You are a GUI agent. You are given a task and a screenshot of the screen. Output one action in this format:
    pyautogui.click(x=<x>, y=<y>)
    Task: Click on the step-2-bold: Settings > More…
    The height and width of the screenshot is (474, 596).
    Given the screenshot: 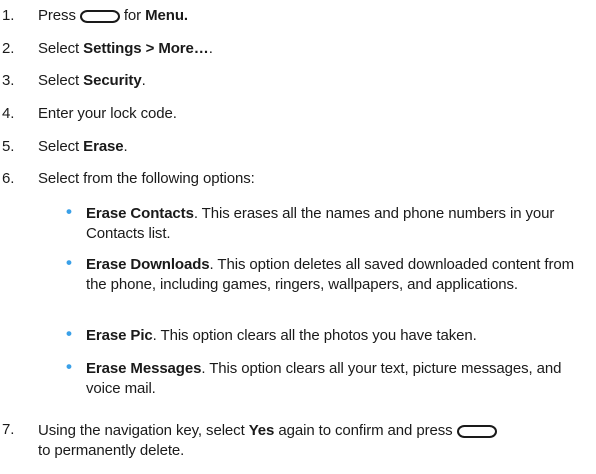 What is the action you would take?
    pyautogui.click(x=146, y=48)
    